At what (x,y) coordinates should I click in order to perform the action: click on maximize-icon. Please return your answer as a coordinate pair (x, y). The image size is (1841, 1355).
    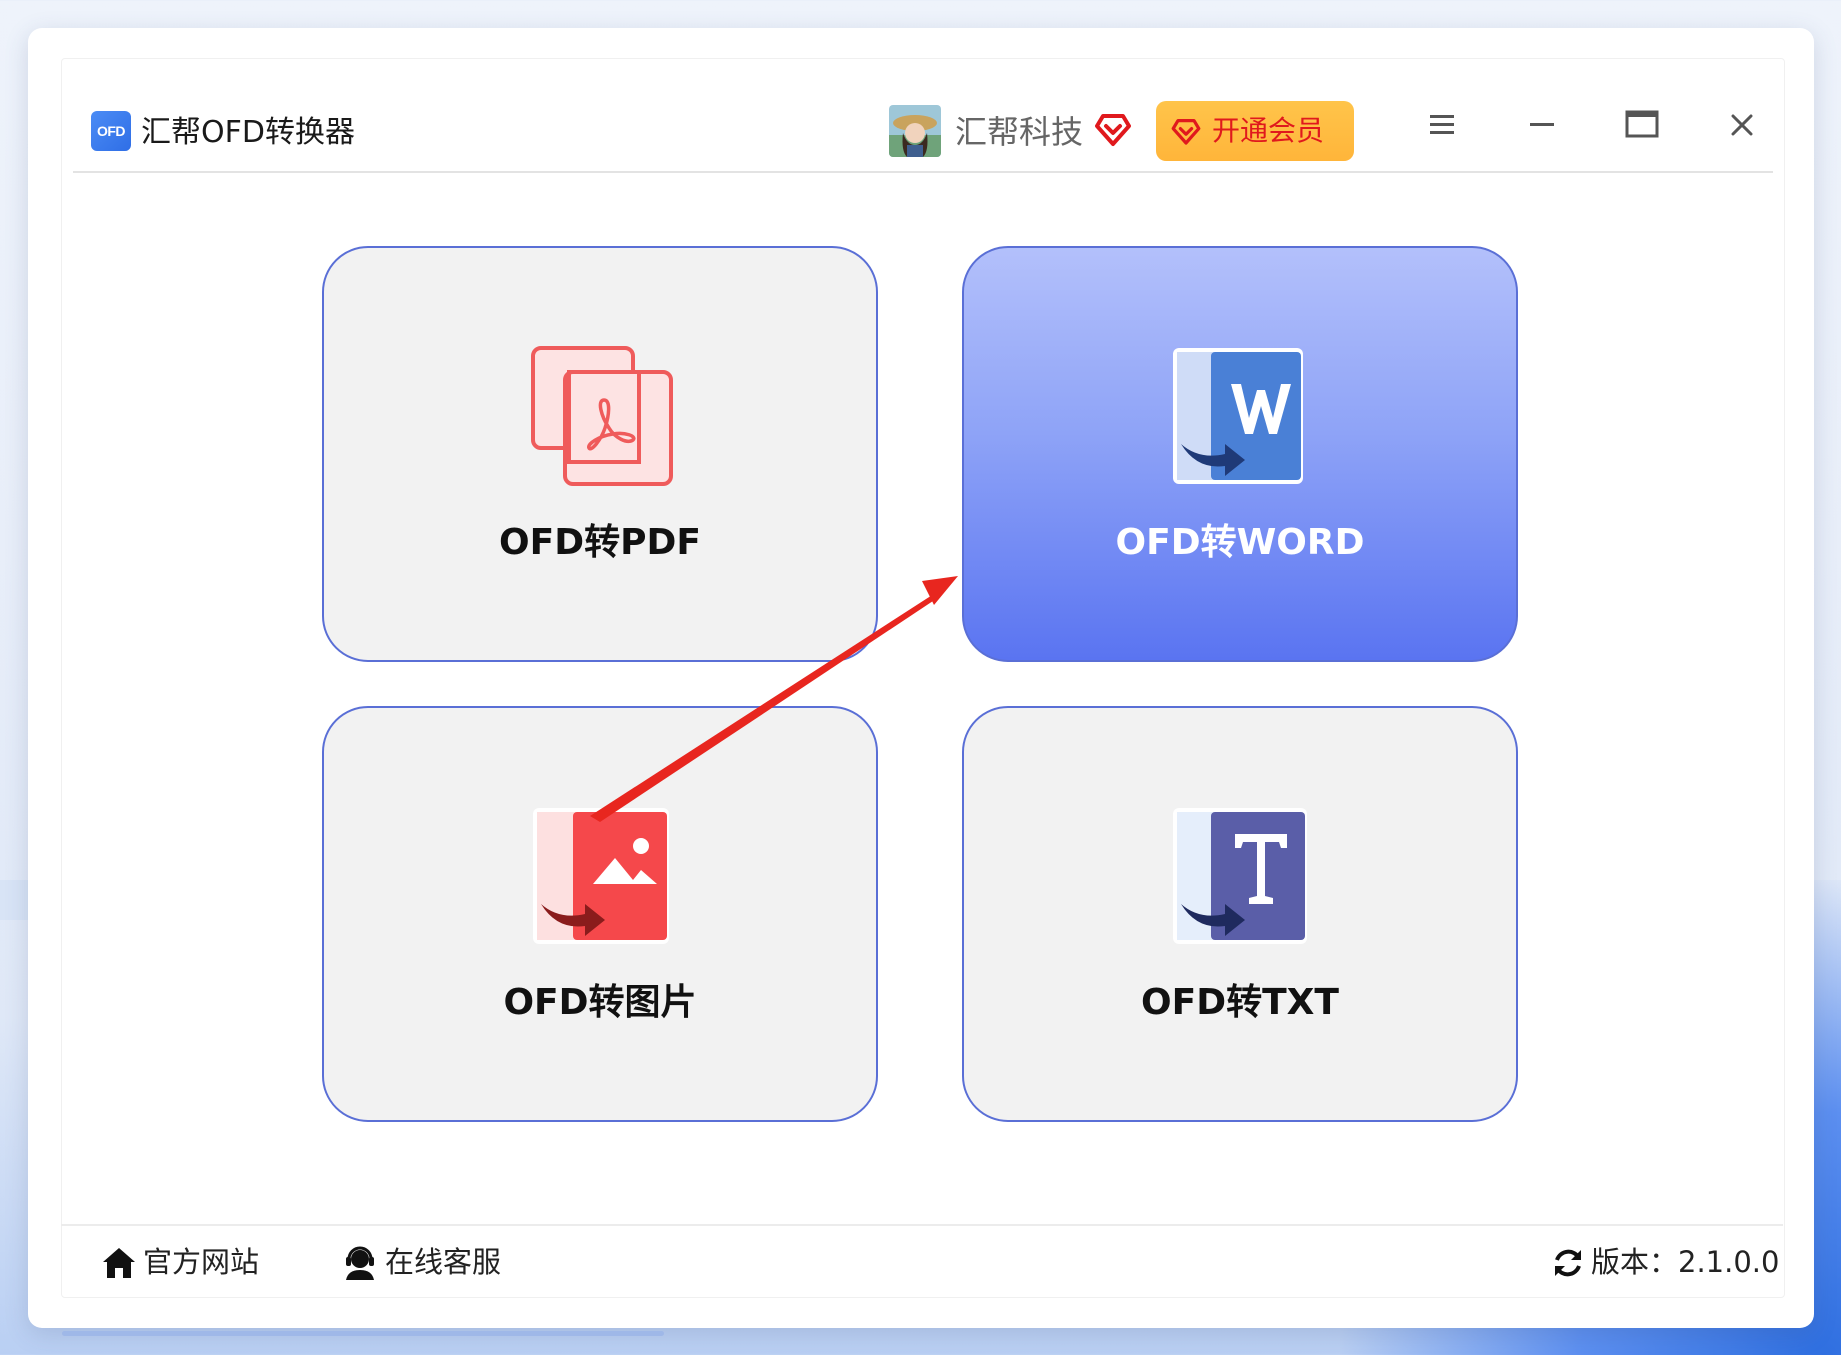
    Looking at the image, I should click on (1642, 124).